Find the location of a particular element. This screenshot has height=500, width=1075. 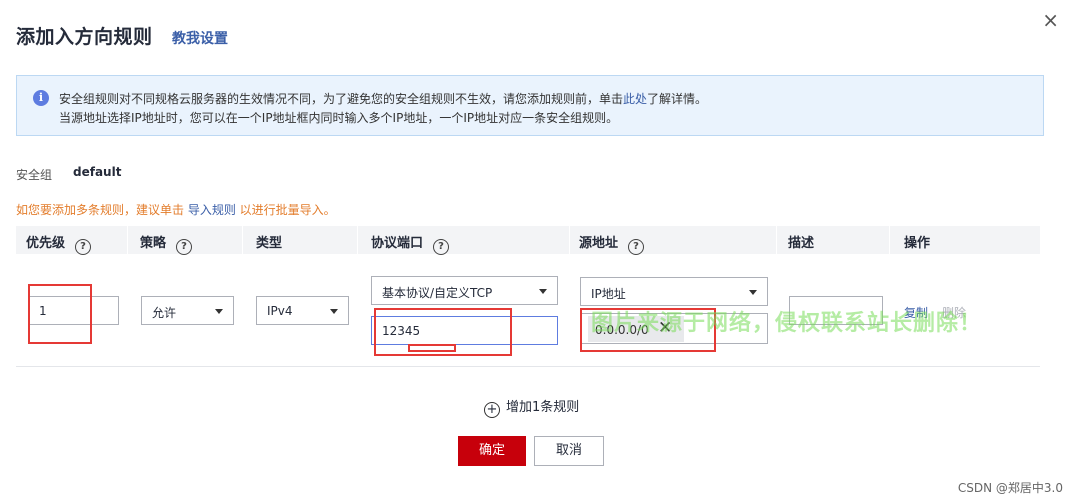

type-value: IPv4 is located at coordinates (280, 311).